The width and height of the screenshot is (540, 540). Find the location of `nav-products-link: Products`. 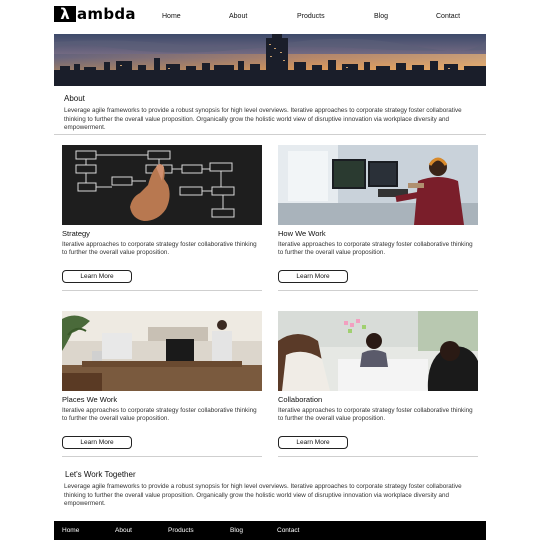

nav-products-link: Products is located at coordinates (311, 16).